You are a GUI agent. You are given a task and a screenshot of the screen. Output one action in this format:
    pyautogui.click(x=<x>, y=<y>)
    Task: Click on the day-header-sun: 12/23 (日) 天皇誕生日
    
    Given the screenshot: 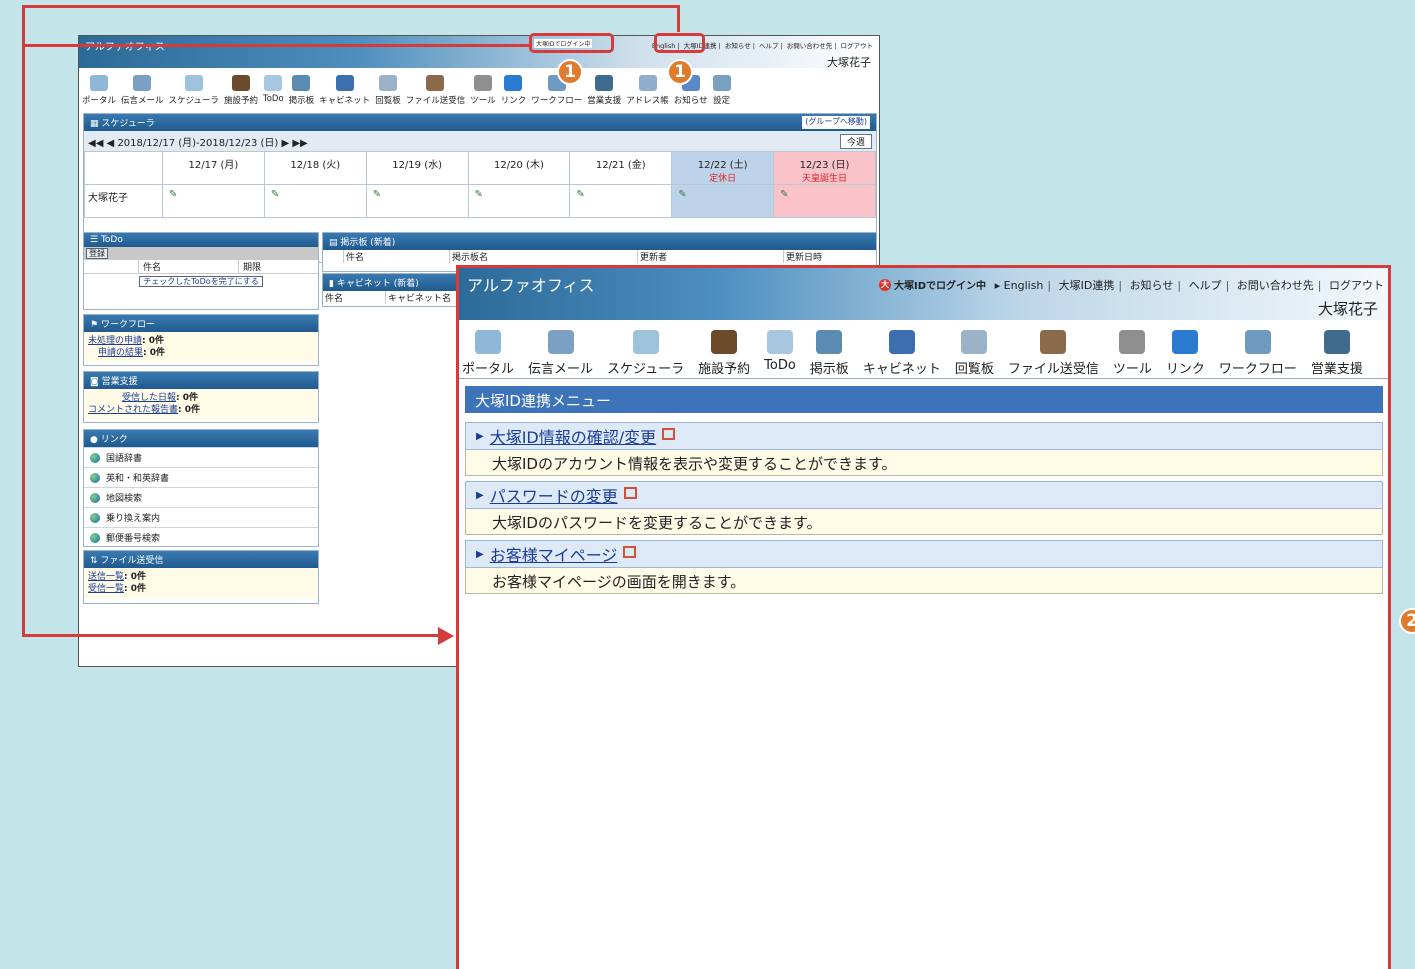 What is the action you would take?
    pyautogui.click(x=824, y=168)
    